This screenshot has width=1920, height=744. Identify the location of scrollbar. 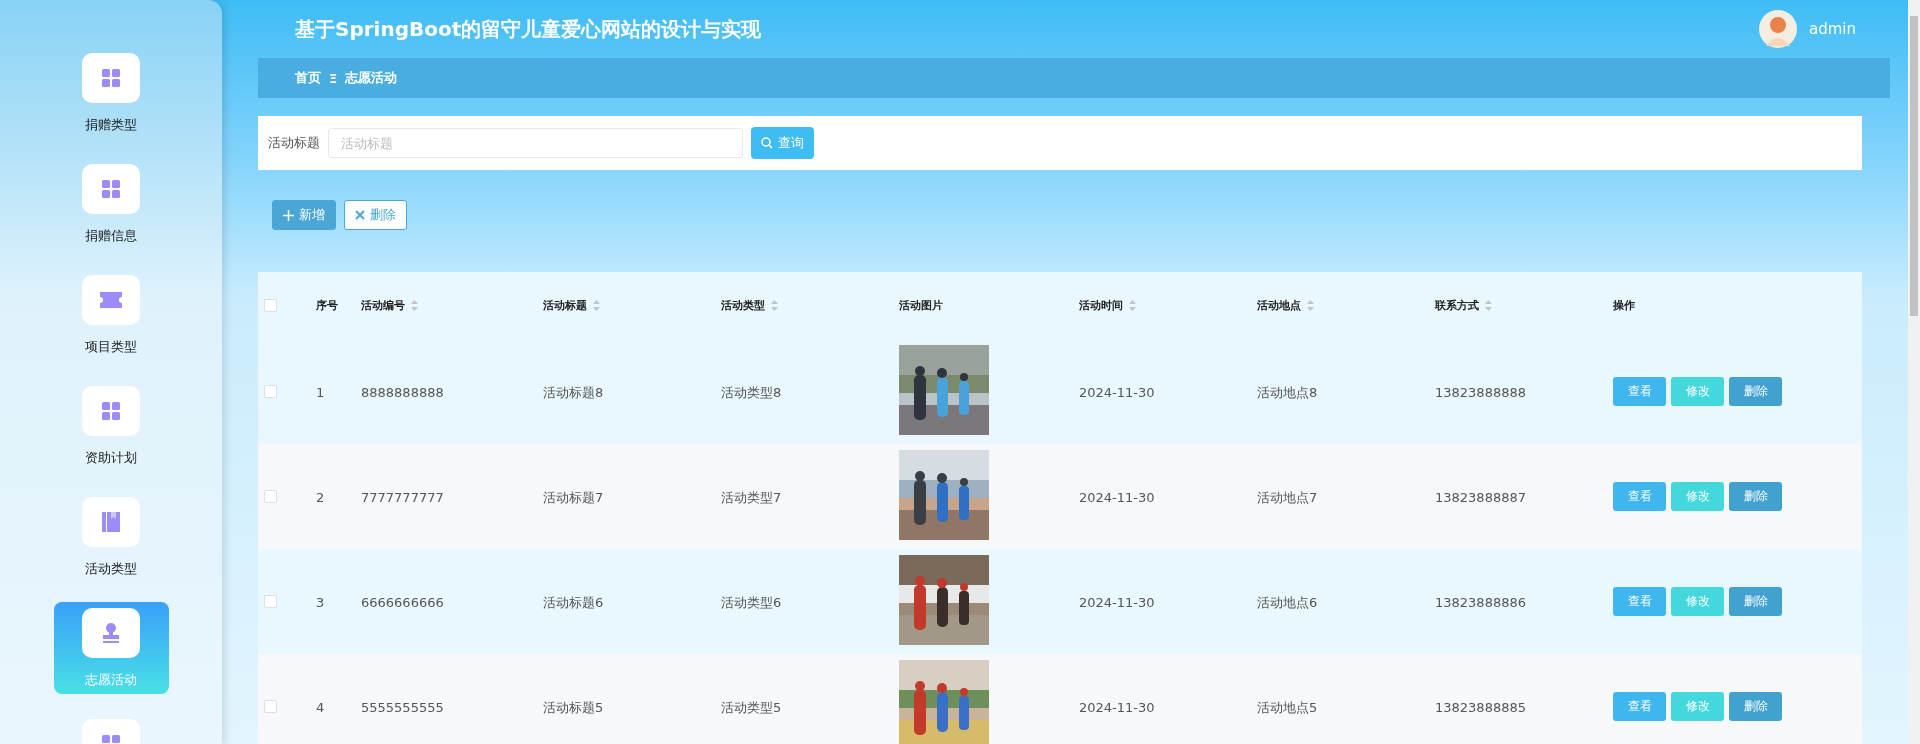
(1914, 372).